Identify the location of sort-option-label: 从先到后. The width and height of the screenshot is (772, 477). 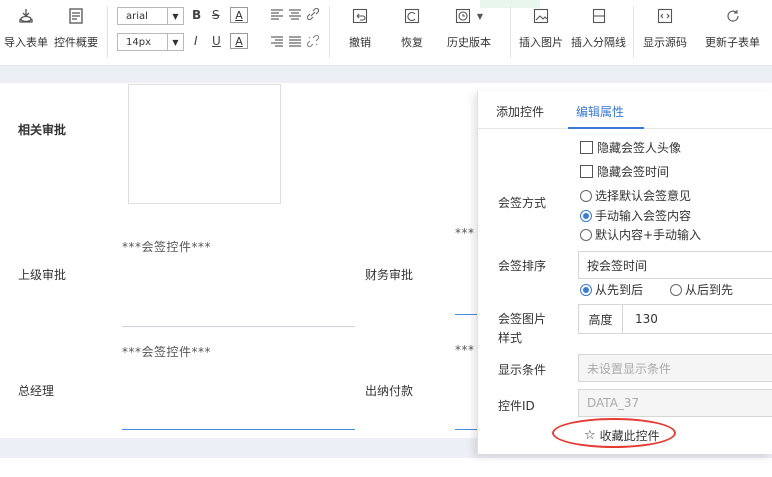
(619, 290).